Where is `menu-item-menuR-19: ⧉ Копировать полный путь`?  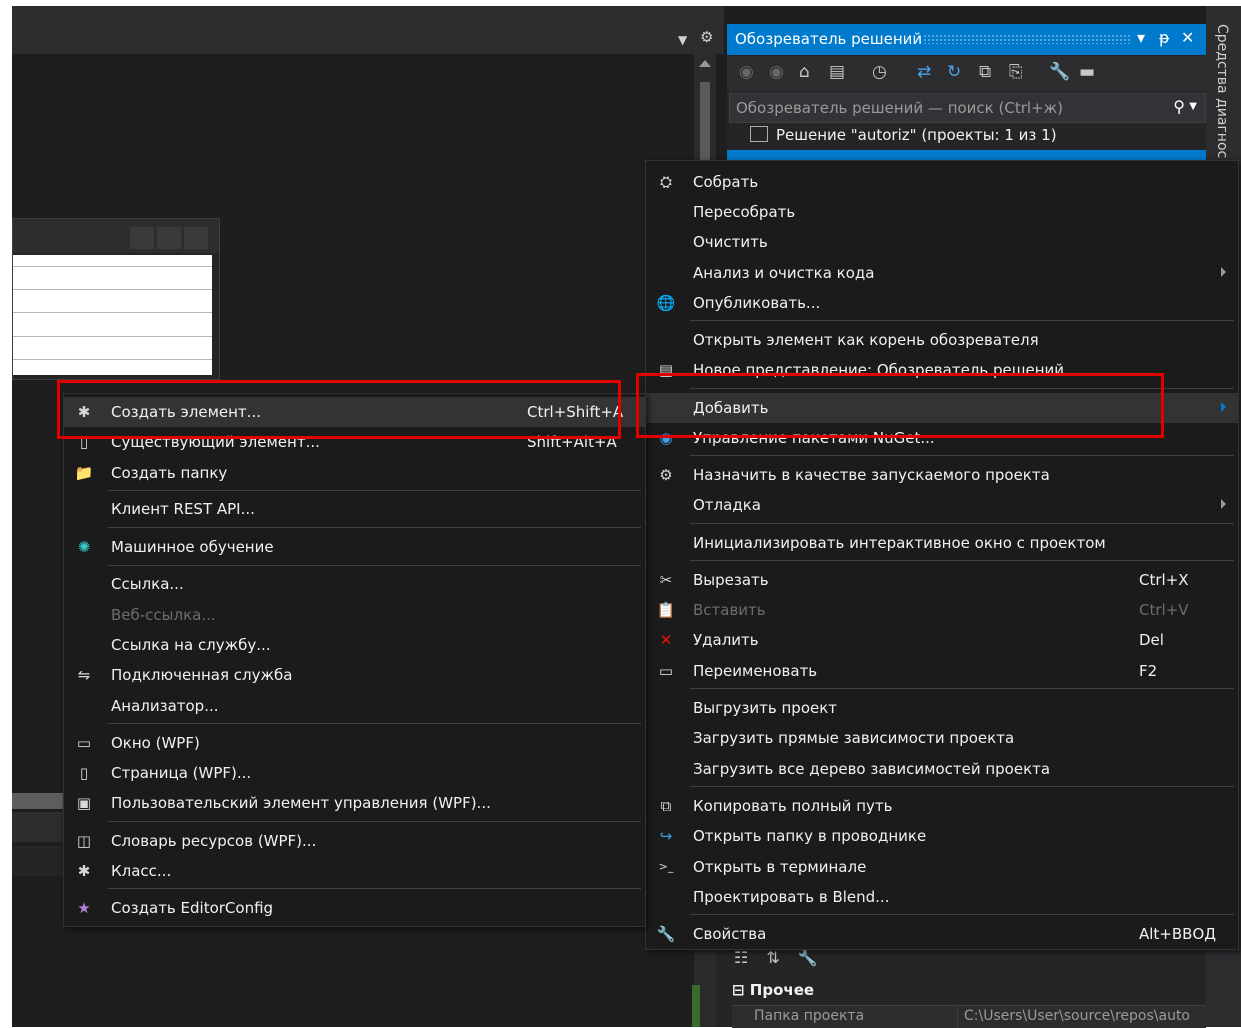 menu-item-menuR-19: ⧉ Копировать полный путь is located at coordinates (942, 806).